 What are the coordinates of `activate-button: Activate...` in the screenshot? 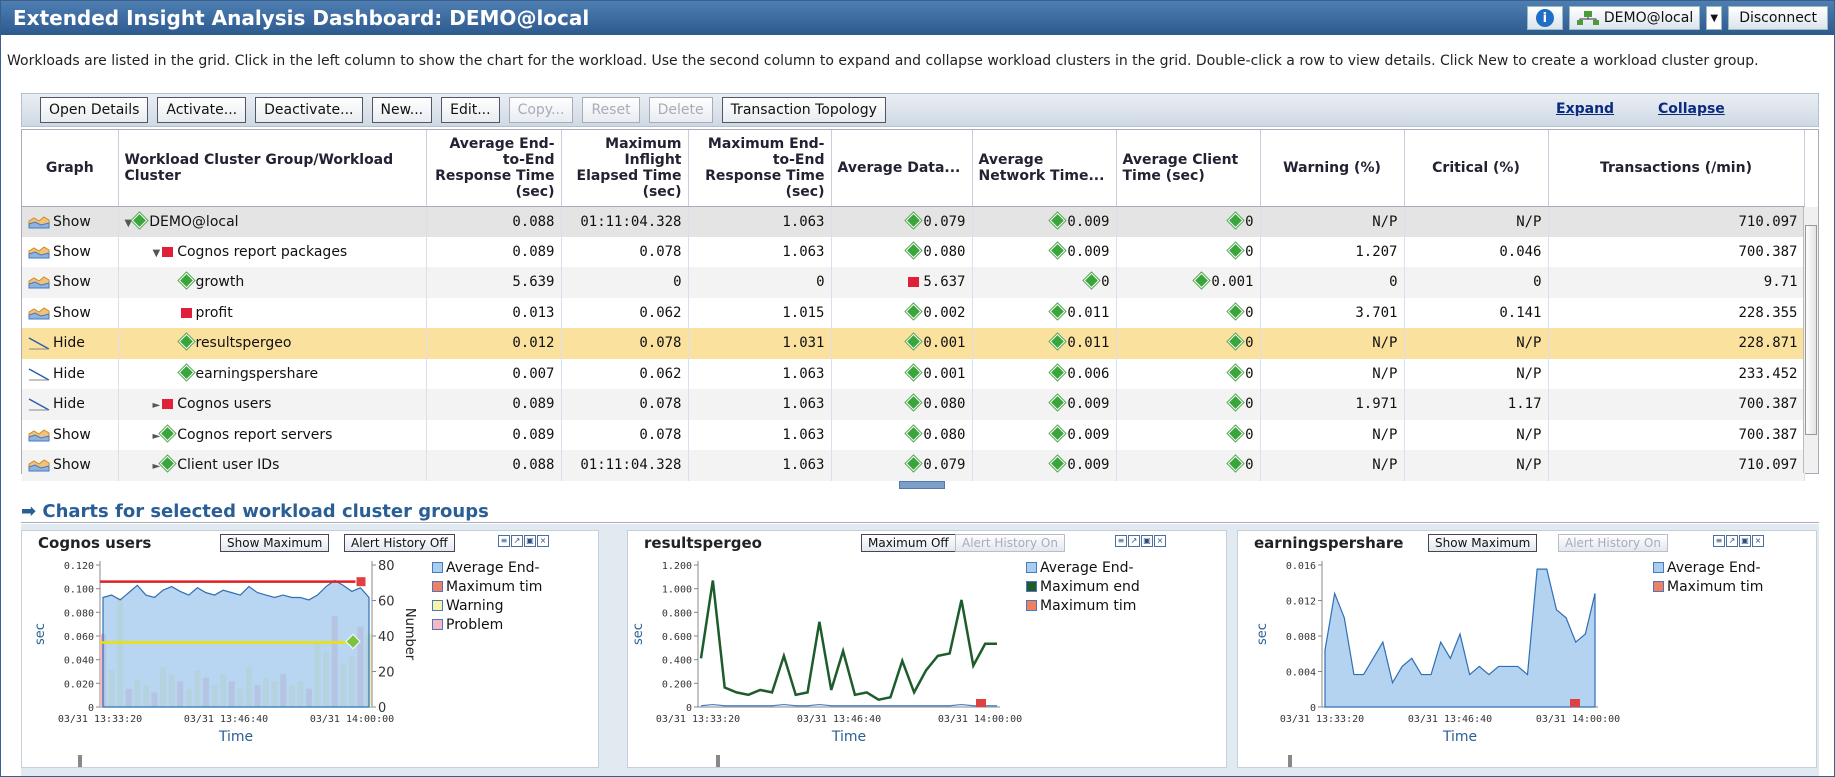 It's located at (202, 110).